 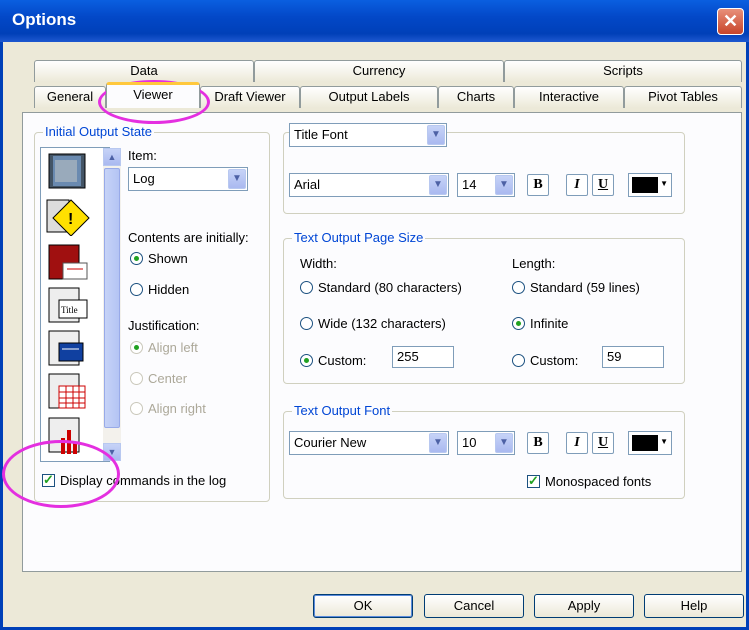 I want to click on align-right-radio: Align right, so click(x=168, y=410).